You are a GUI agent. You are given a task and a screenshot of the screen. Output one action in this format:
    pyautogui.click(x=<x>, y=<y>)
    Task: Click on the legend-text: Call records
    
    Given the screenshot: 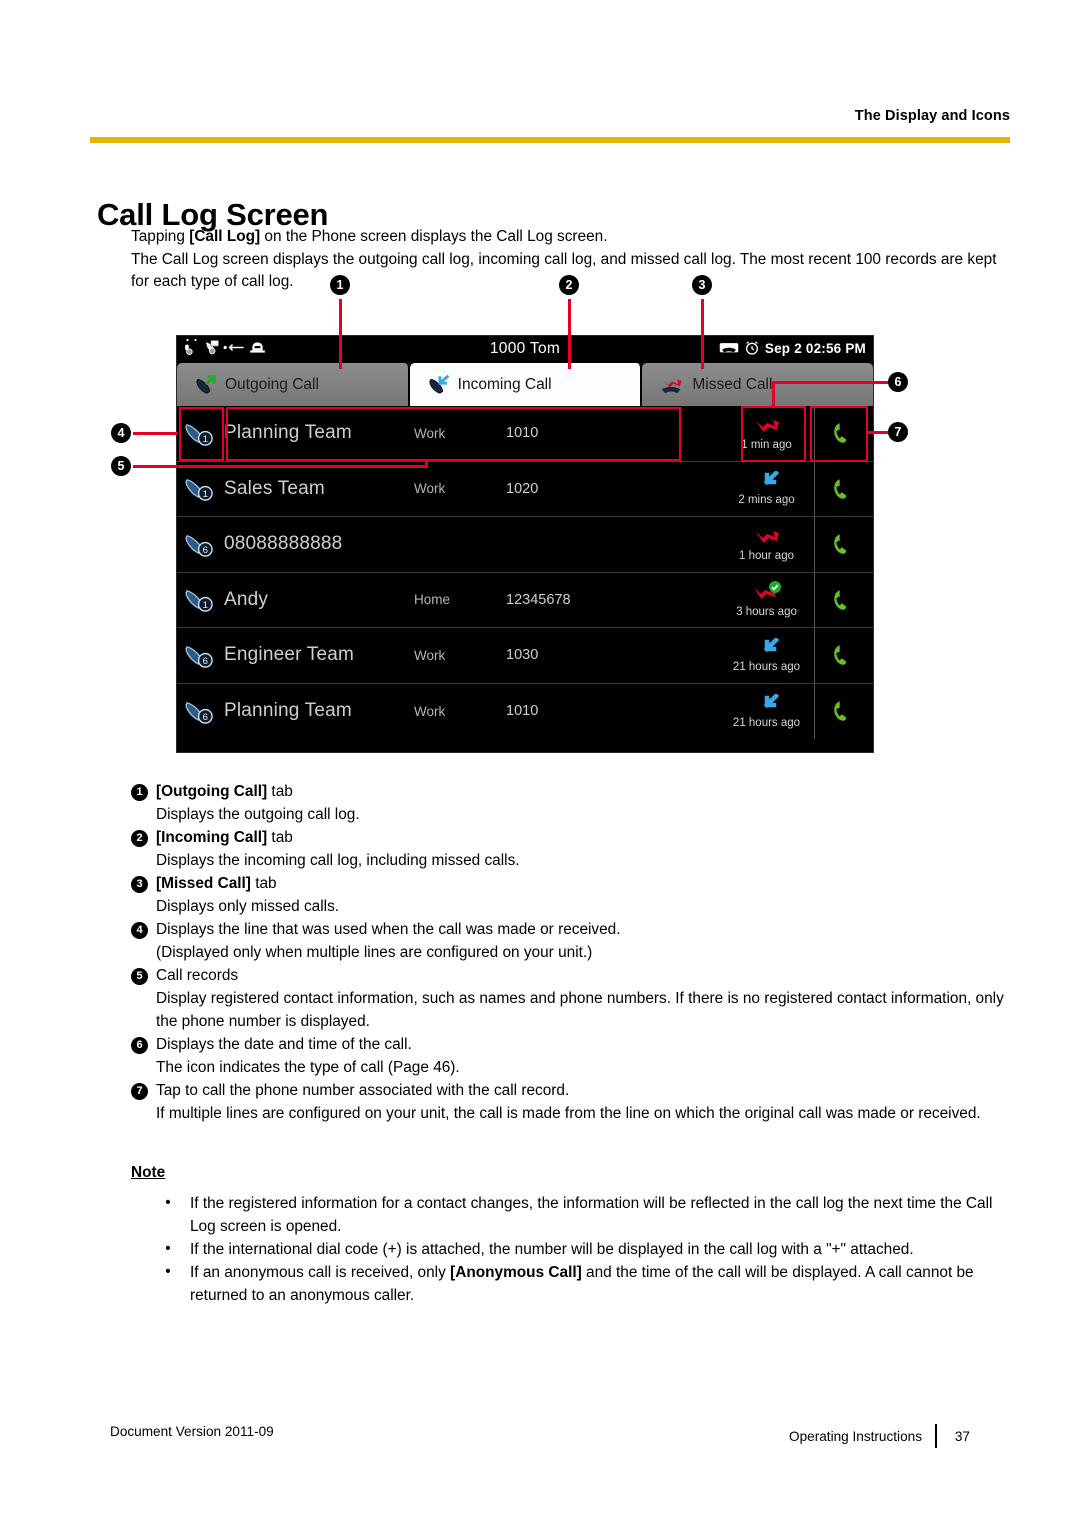 What is the action you would take?
    pyautogui.click(x=585, y=975)
    